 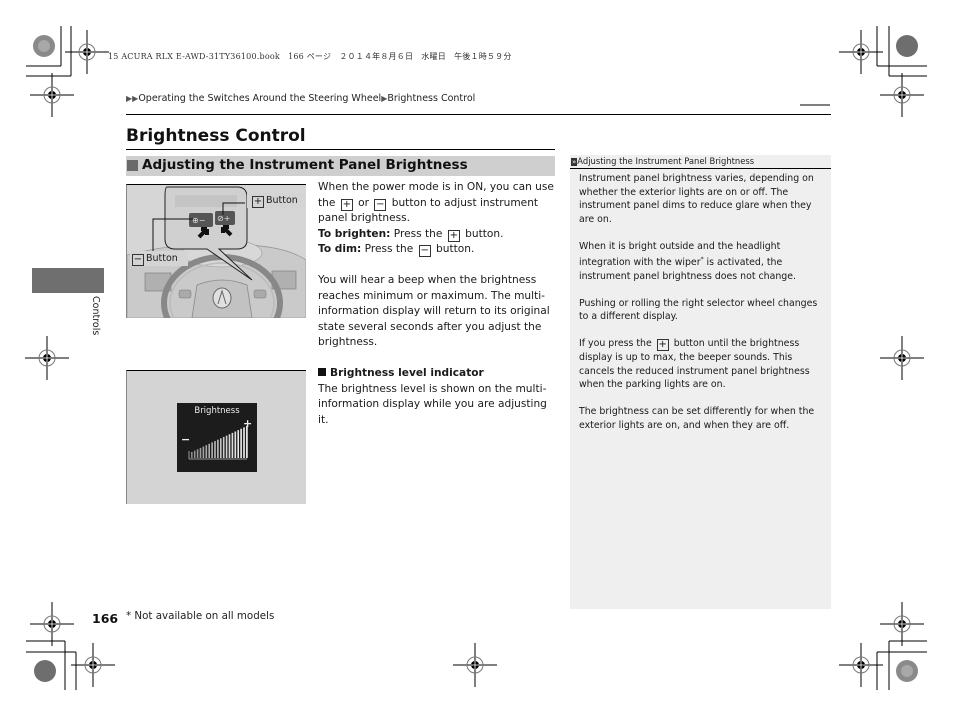 I want to click on breadcrumb-arrow-icon: ▶▶, so click(x=132, y=98).